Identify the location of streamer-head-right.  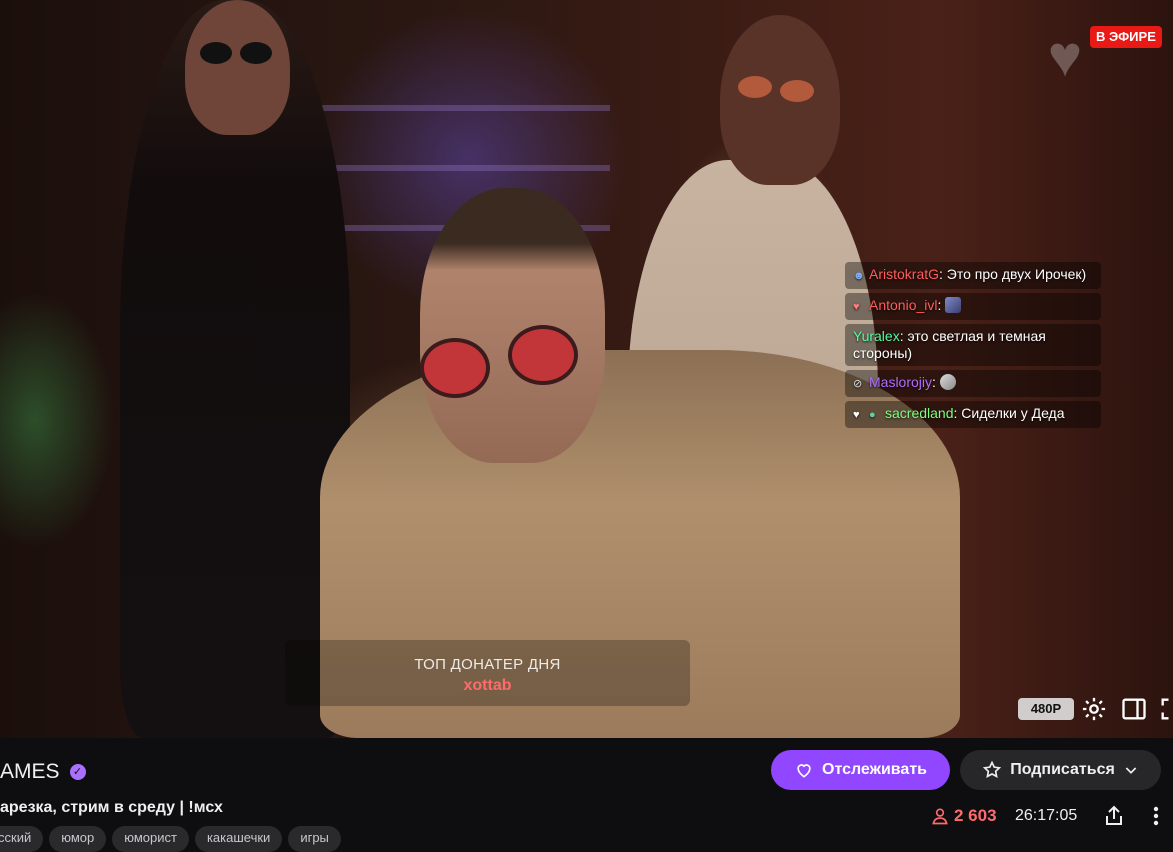
(780, 100).